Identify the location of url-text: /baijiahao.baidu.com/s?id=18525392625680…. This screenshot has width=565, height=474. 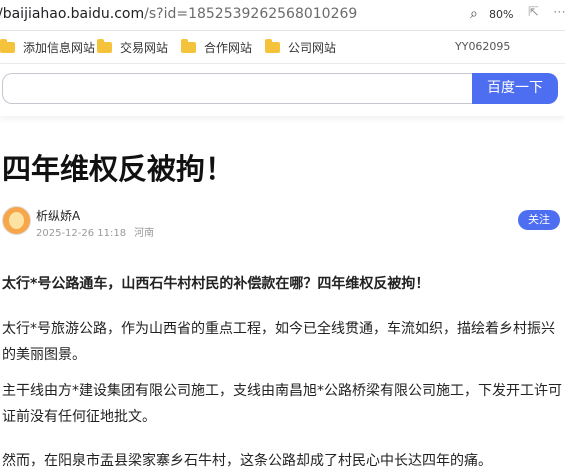
(178, 14).